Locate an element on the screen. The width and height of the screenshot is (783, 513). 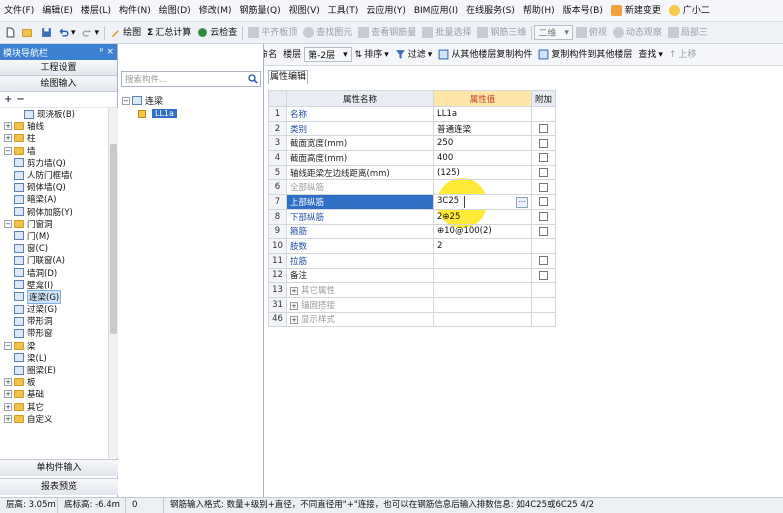
property-row: 31 + 锚固搭接 is located at coordinates (412, 304).